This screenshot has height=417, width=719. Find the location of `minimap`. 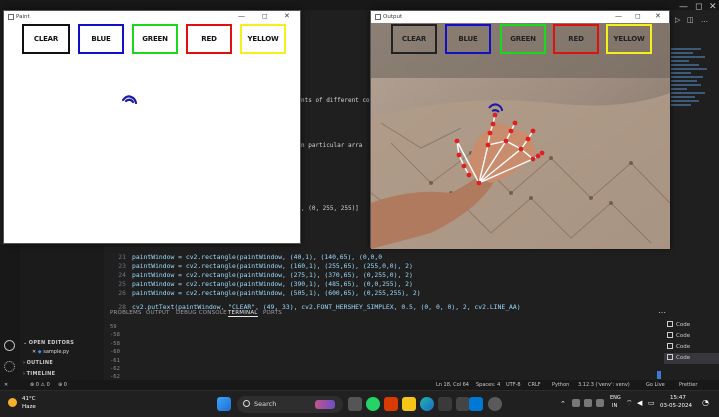

minimap is located at coordinates (690, 91).